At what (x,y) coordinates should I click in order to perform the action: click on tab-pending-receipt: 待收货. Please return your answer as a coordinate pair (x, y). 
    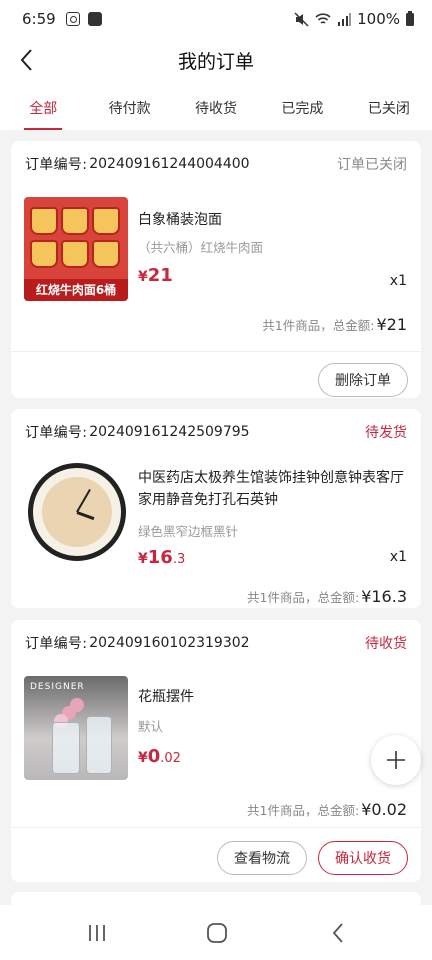
    Looking at the image, I should click on (216, 106).